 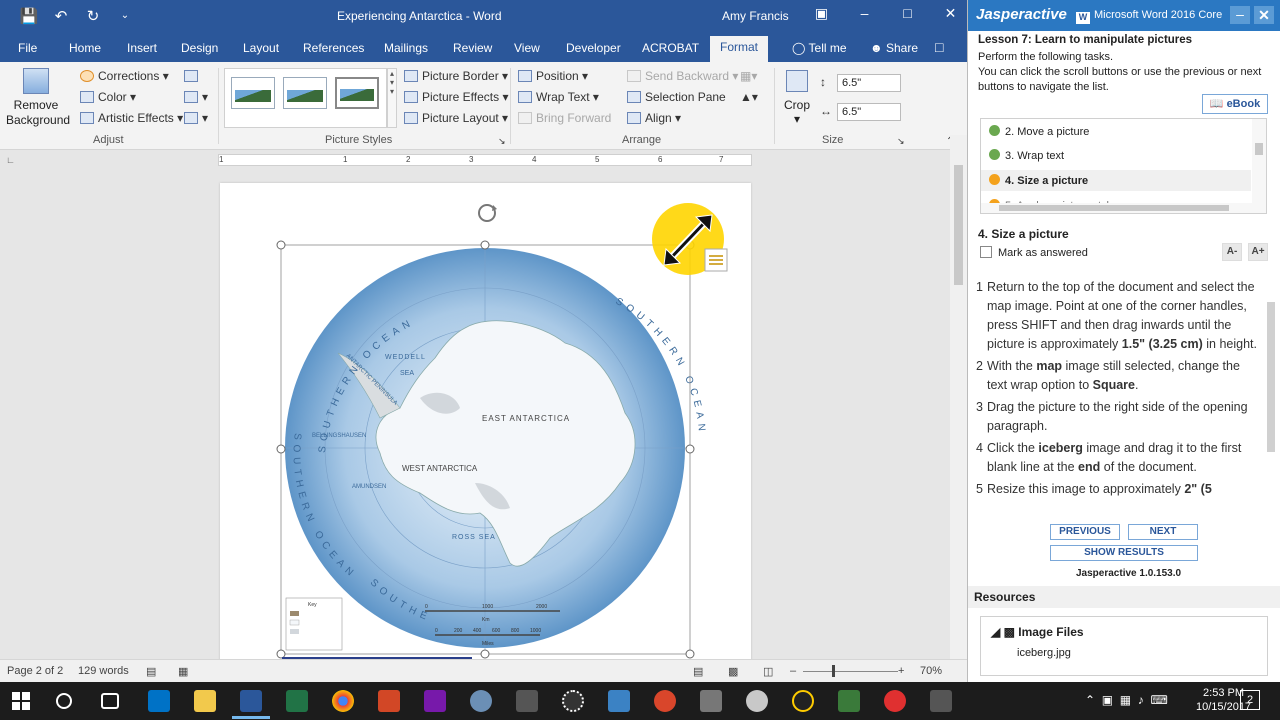 What do you see at coordinates (103, 671) in the screenshot?
I see `word-count: 129 words` at bounding box center [103, 671].